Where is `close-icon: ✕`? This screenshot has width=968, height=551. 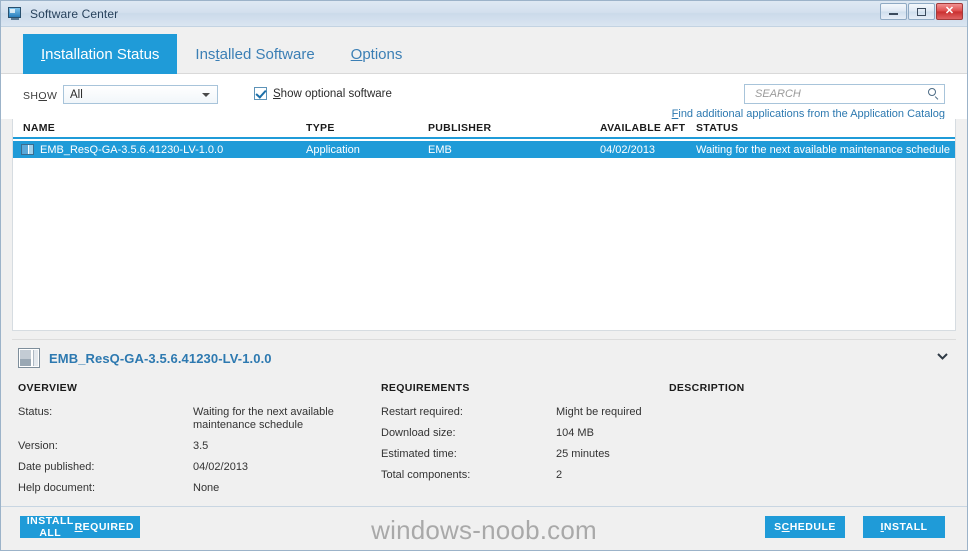
close-icon: ✕ is located at coordinates (949, 11).